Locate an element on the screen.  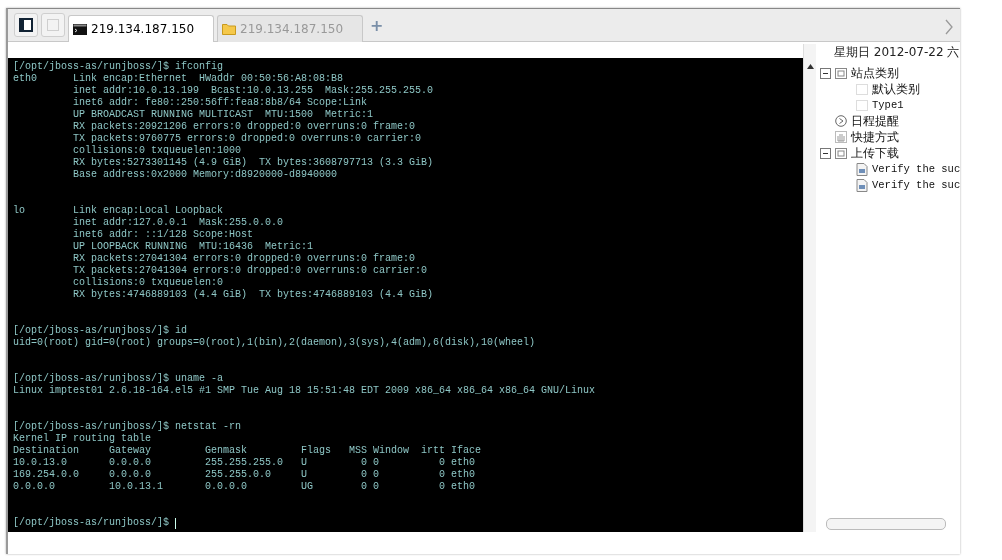
text-cursor is located at coordinates (176, 523).